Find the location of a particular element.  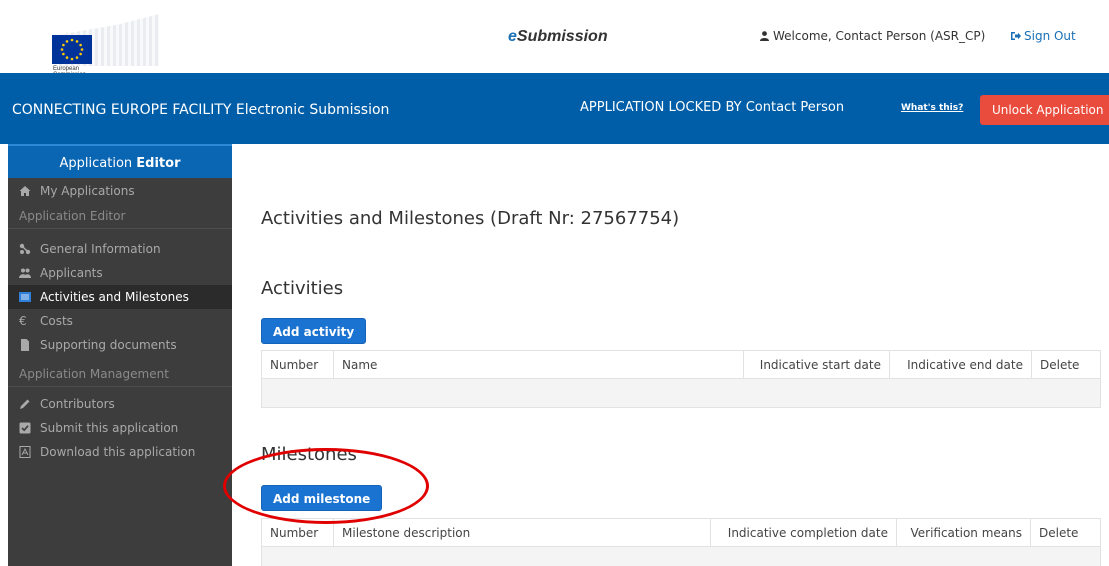

sidebar-heading: Application Editor is located at coordinates (120, 161).